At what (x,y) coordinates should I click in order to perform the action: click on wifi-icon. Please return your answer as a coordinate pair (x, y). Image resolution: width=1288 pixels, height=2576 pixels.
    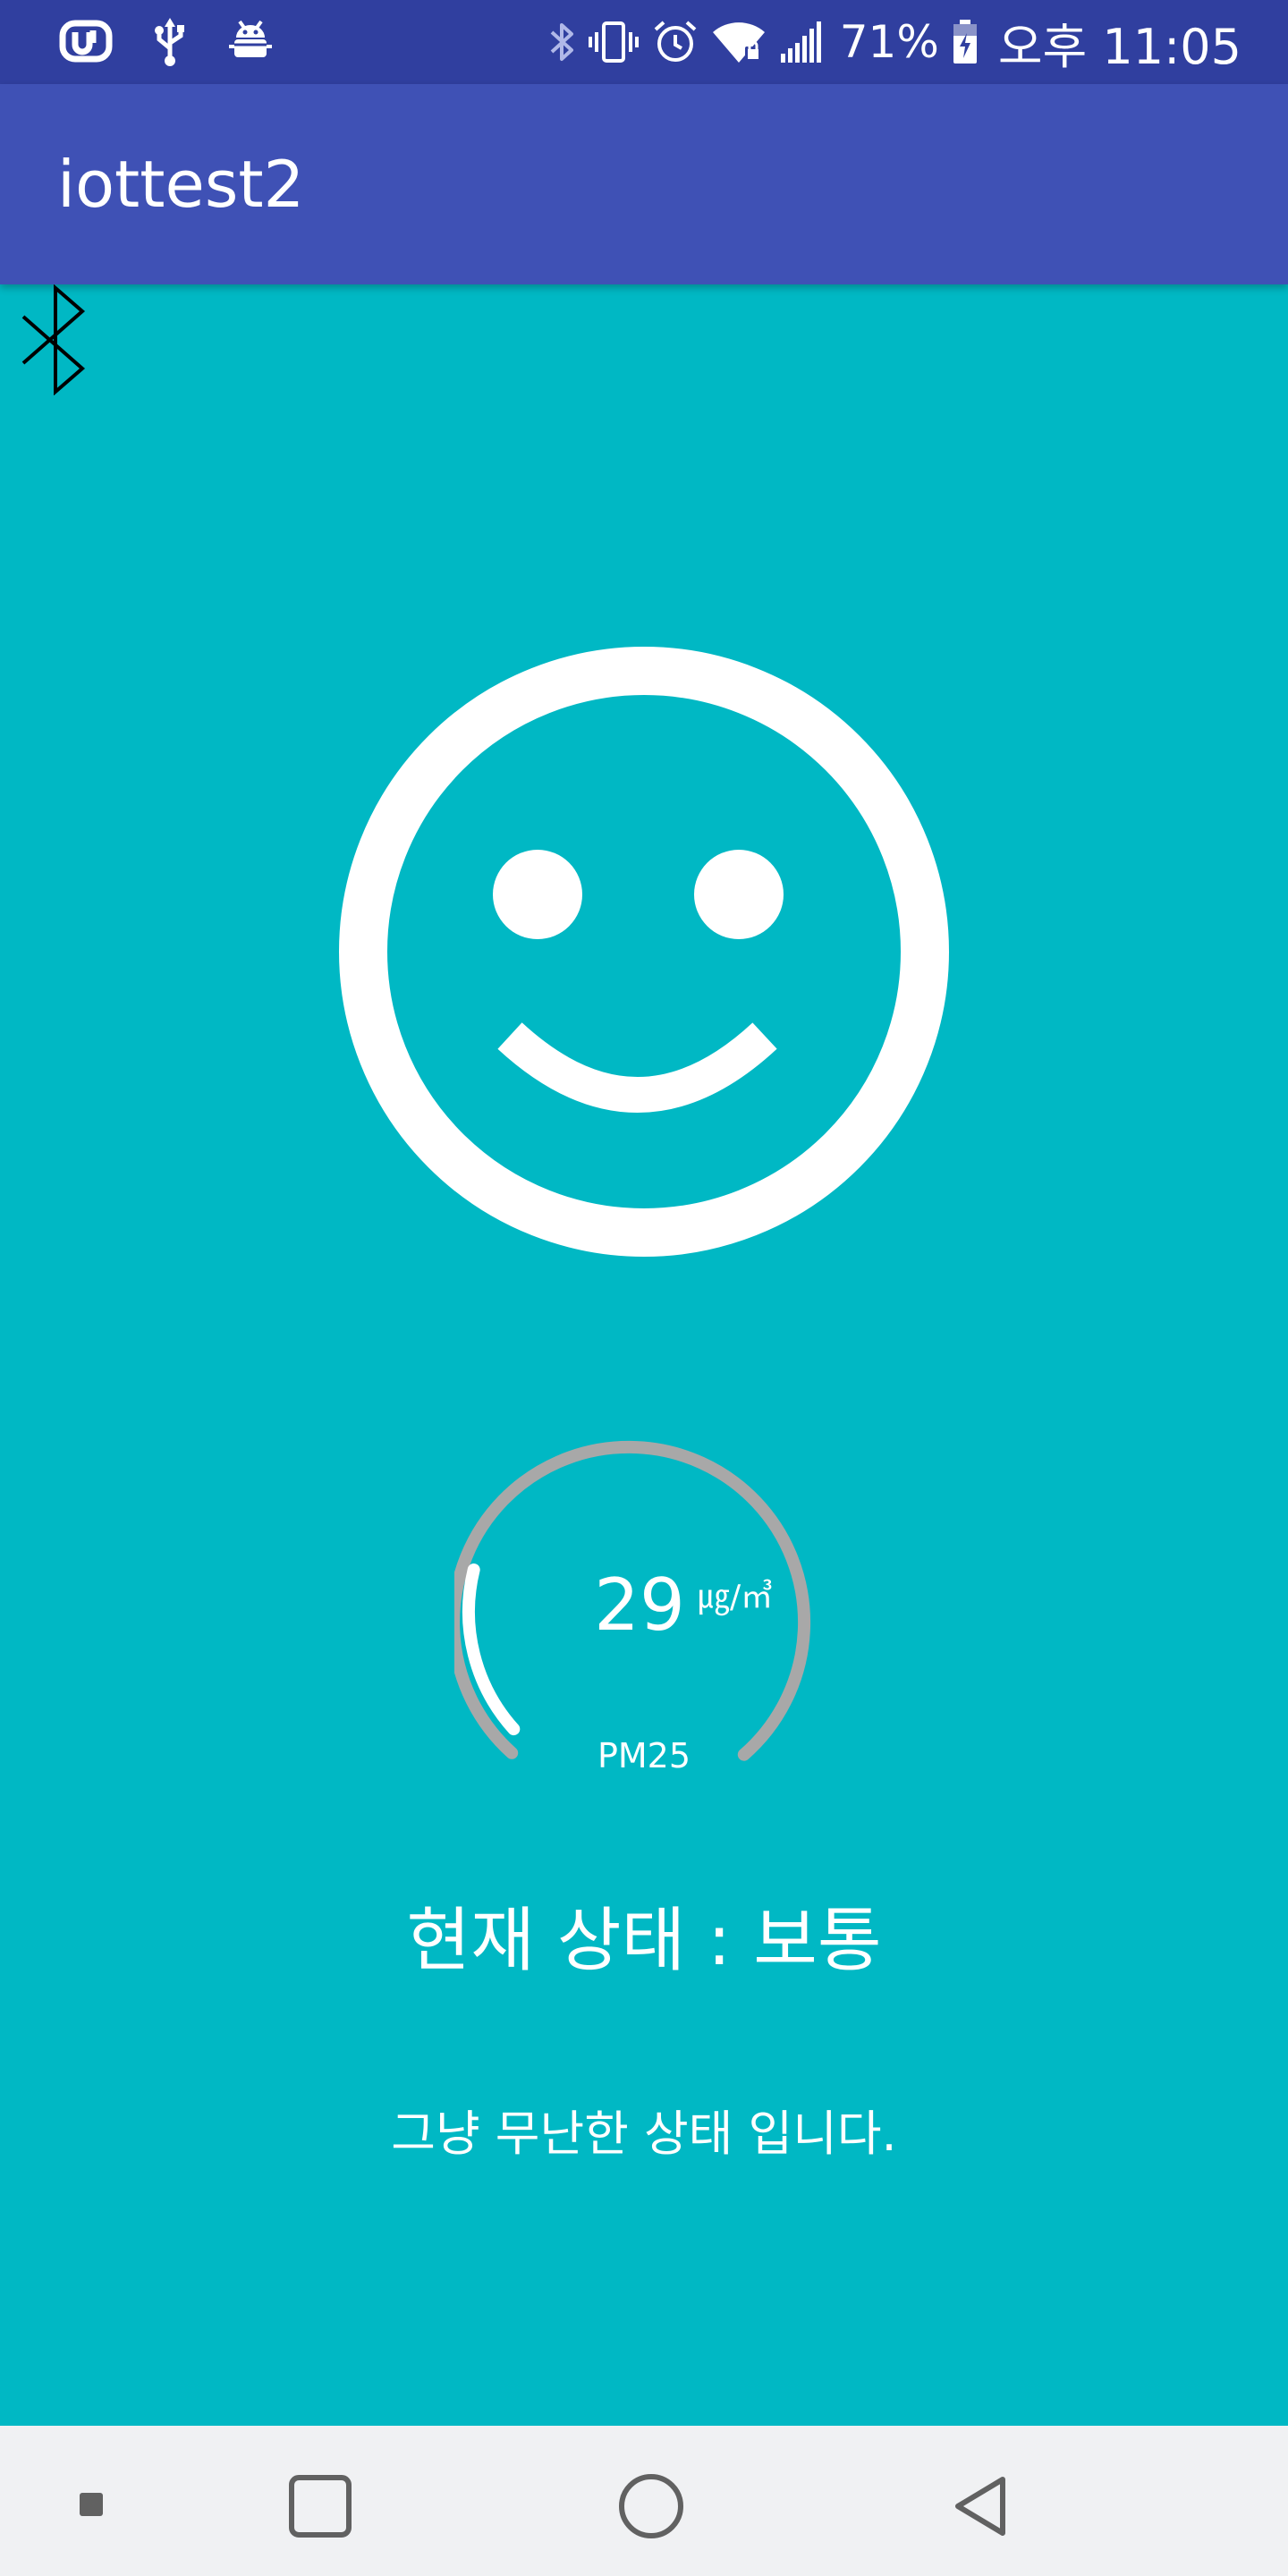
    Looking at the image, I should click on (739, 42).